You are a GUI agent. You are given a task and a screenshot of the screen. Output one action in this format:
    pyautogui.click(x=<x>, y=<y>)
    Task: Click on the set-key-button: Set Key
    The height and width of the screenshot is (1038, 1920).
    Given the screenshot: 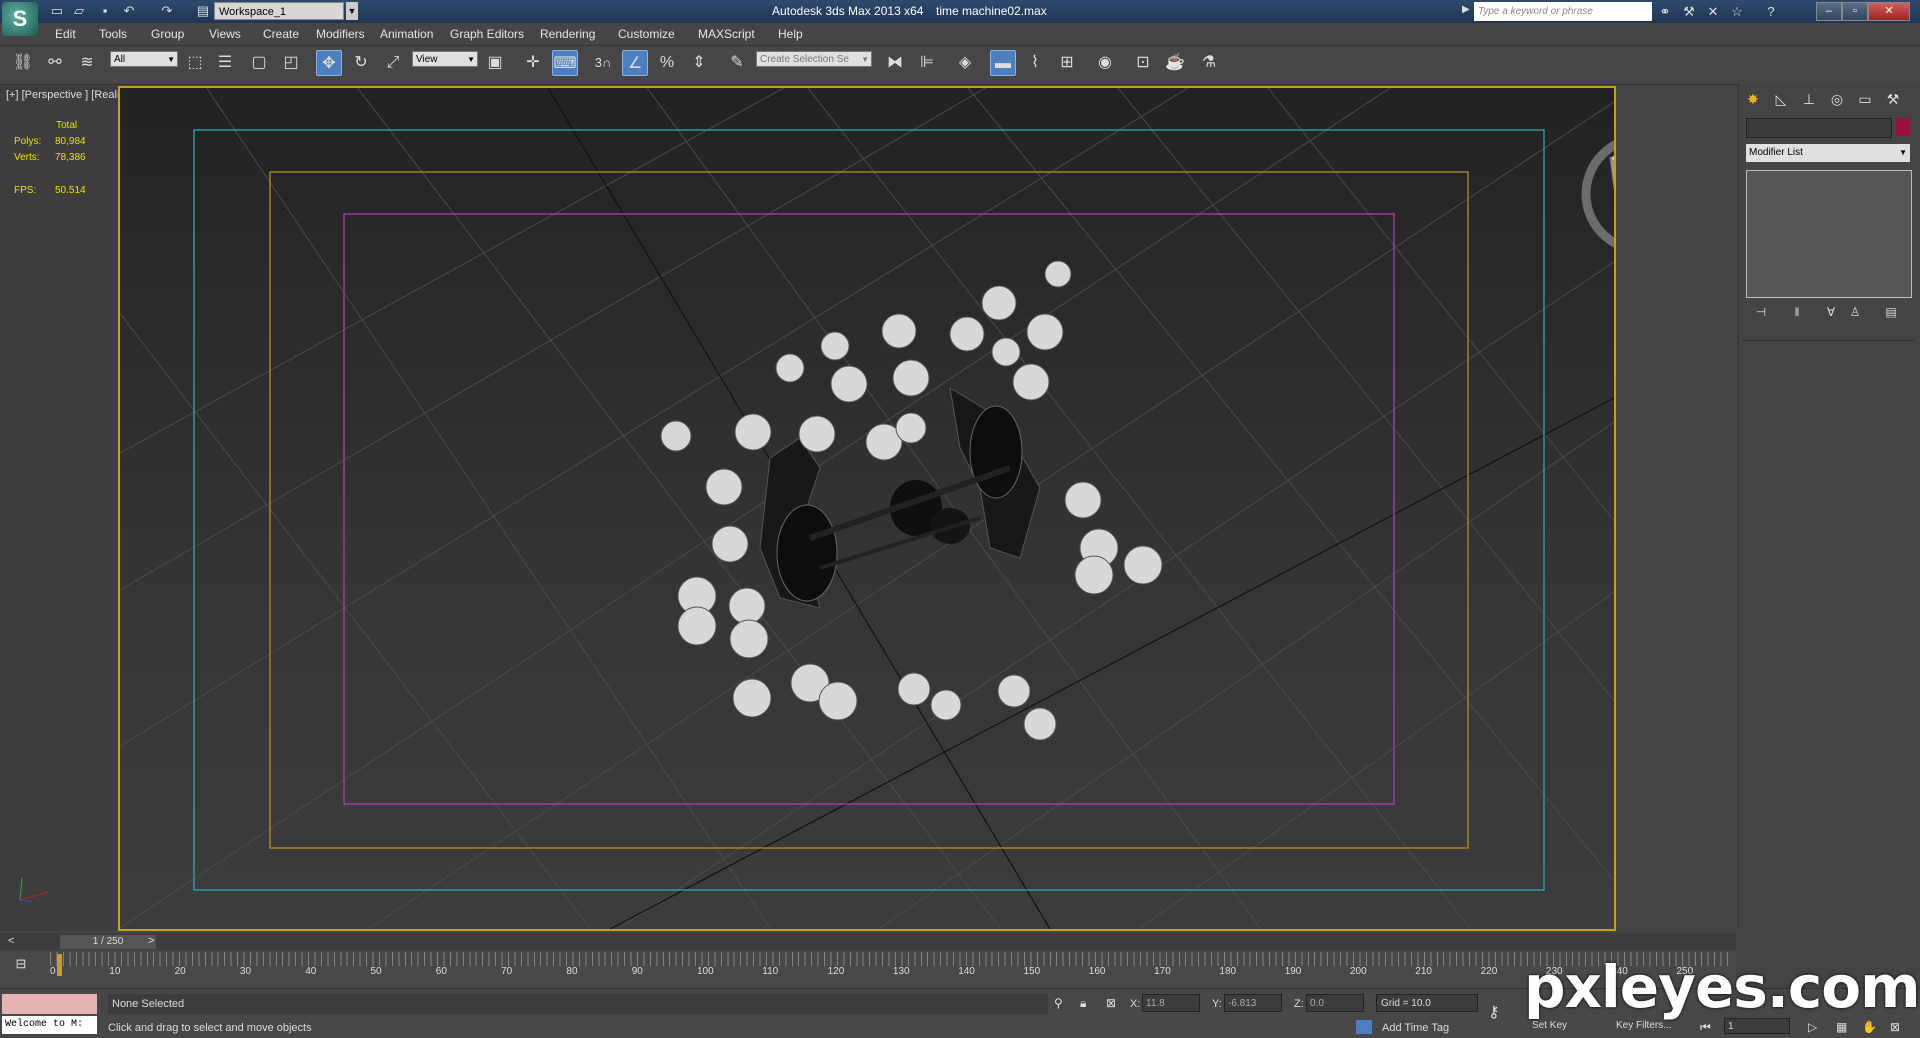 What is the action you would take?
    pyautogui.click(x=1549, y=1025)
    